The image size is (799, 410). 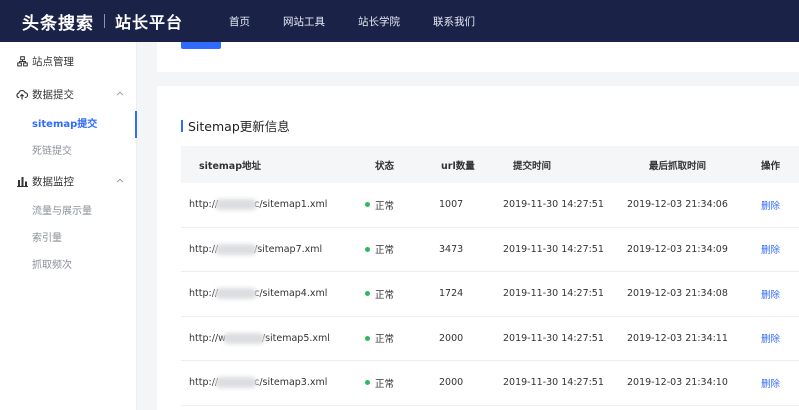 I want to click on sidebar-group-label: 数据监控, so click(x=53, y=182).